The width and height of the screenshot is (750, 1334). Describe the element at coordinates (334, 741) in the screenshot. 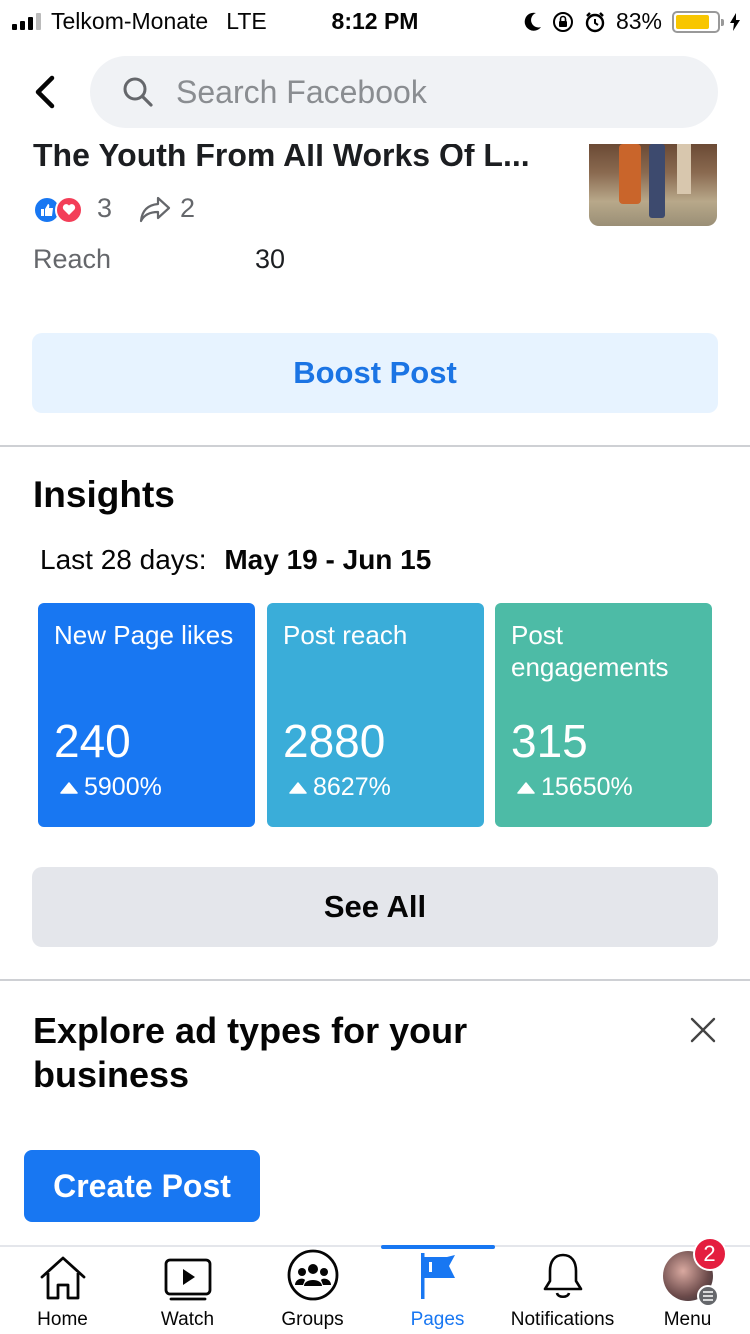

I see `tile-value: 2880` at that location.